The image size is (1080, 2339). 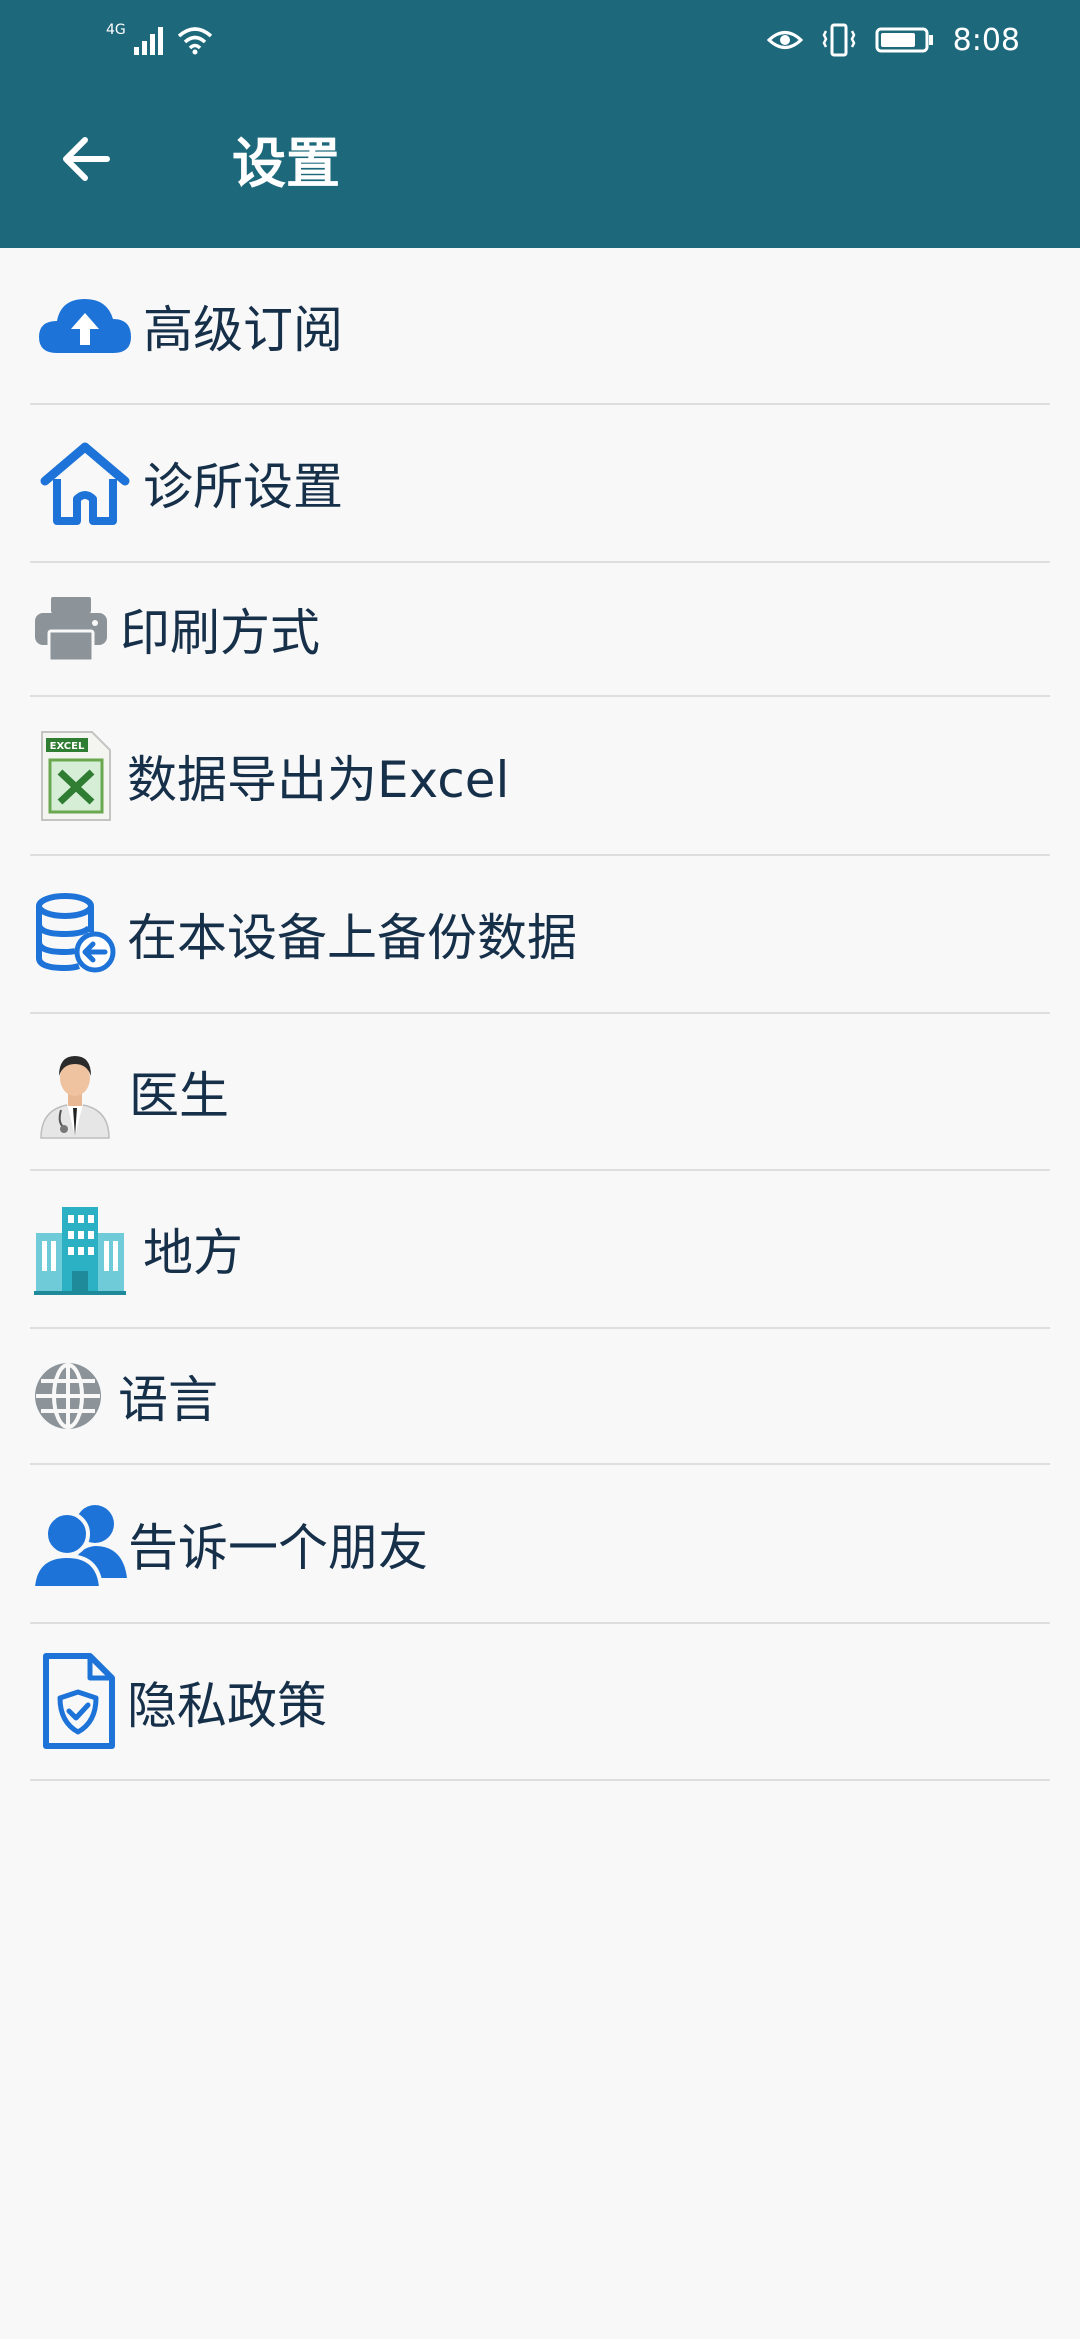 I want to click on wifi-icon, so click(x=194, y=41).